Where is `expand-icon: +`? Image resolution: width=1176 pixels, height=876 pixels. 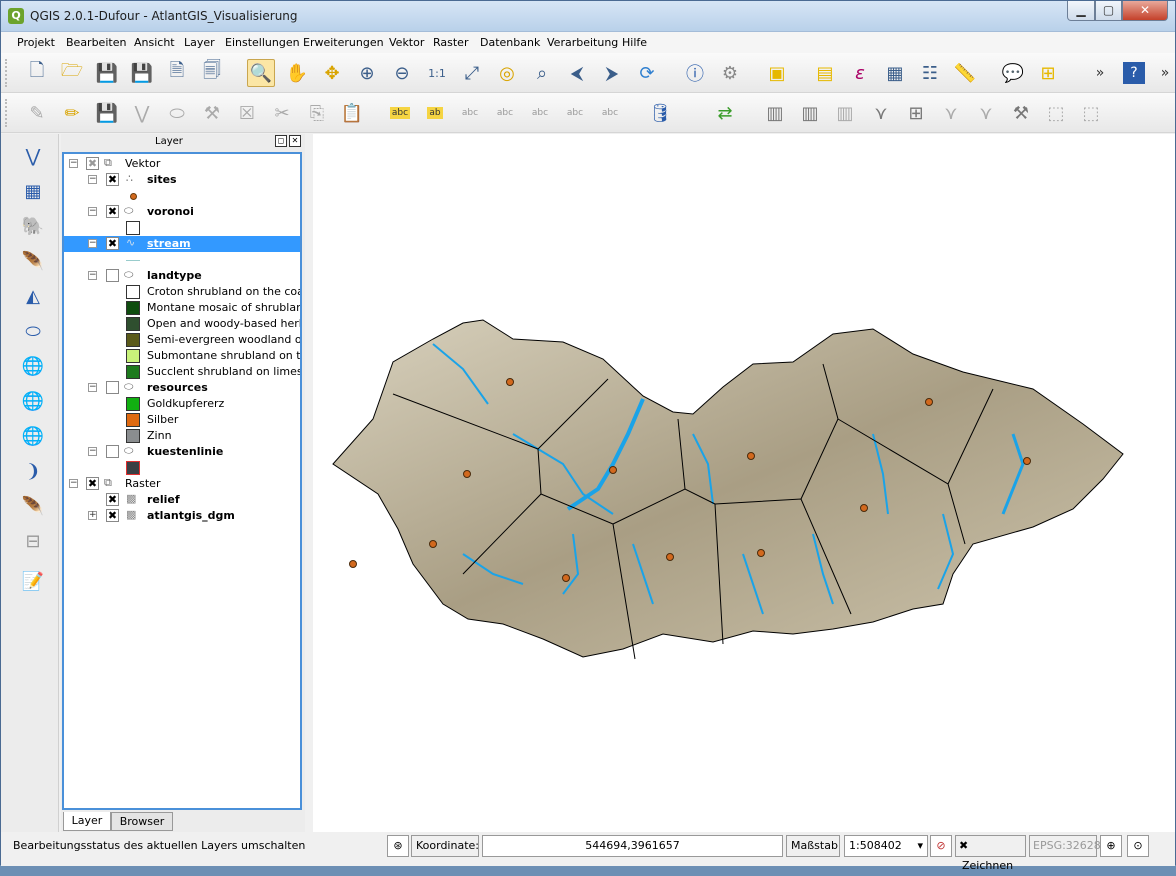
expand-icon: + is located at coordinates (92, 515).